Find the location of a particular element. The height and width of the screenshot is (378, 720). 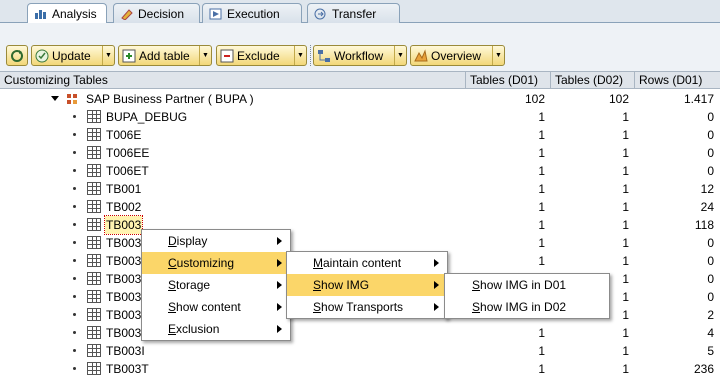

add-table-icon is located at coordinates (129, 56).